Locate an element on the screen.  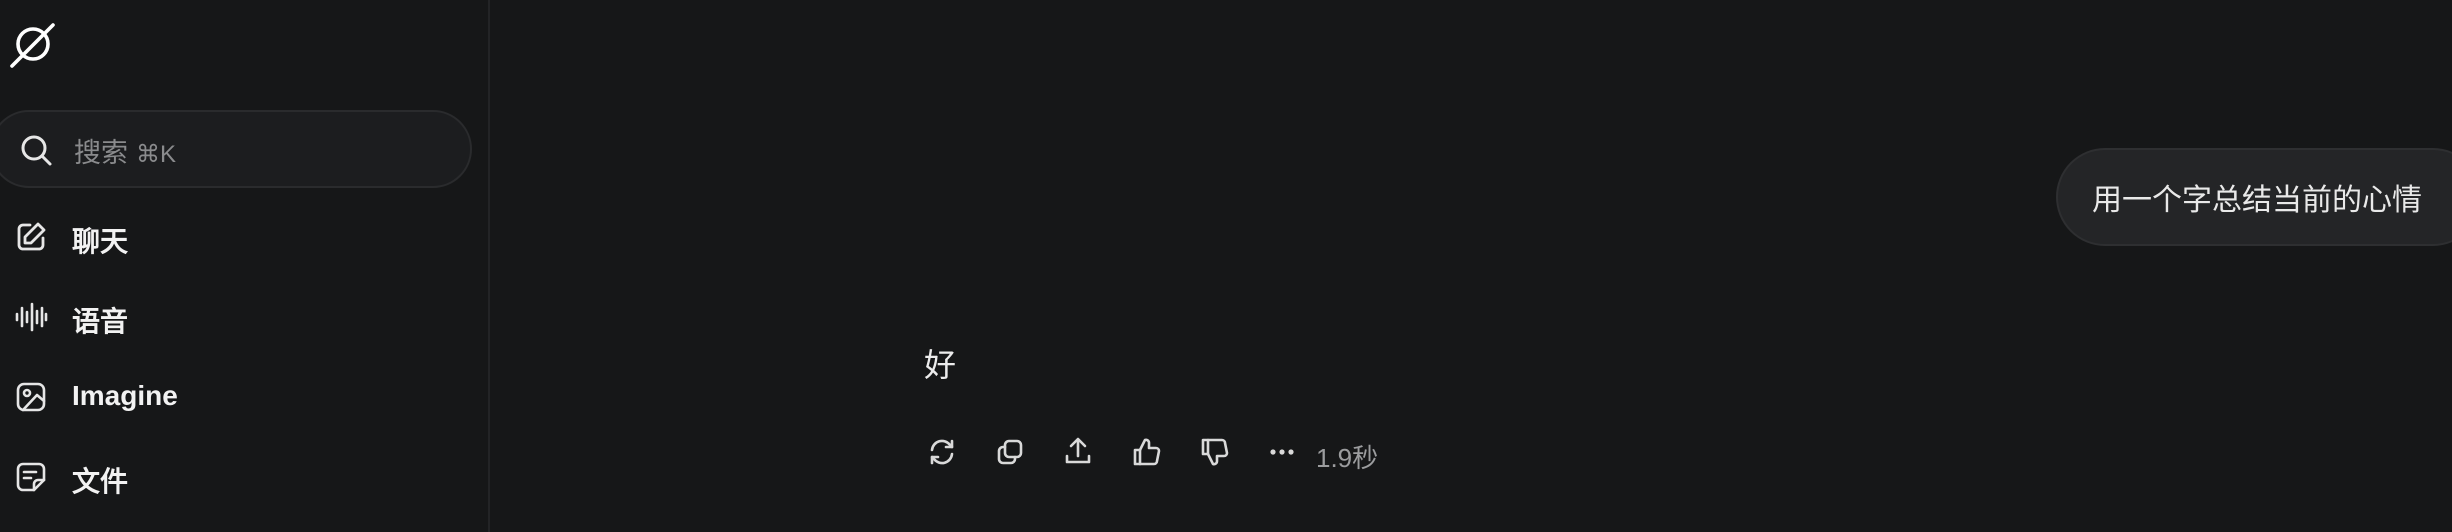
sidebar-item-chat: 聊天 is located at coordinates (235, 236).